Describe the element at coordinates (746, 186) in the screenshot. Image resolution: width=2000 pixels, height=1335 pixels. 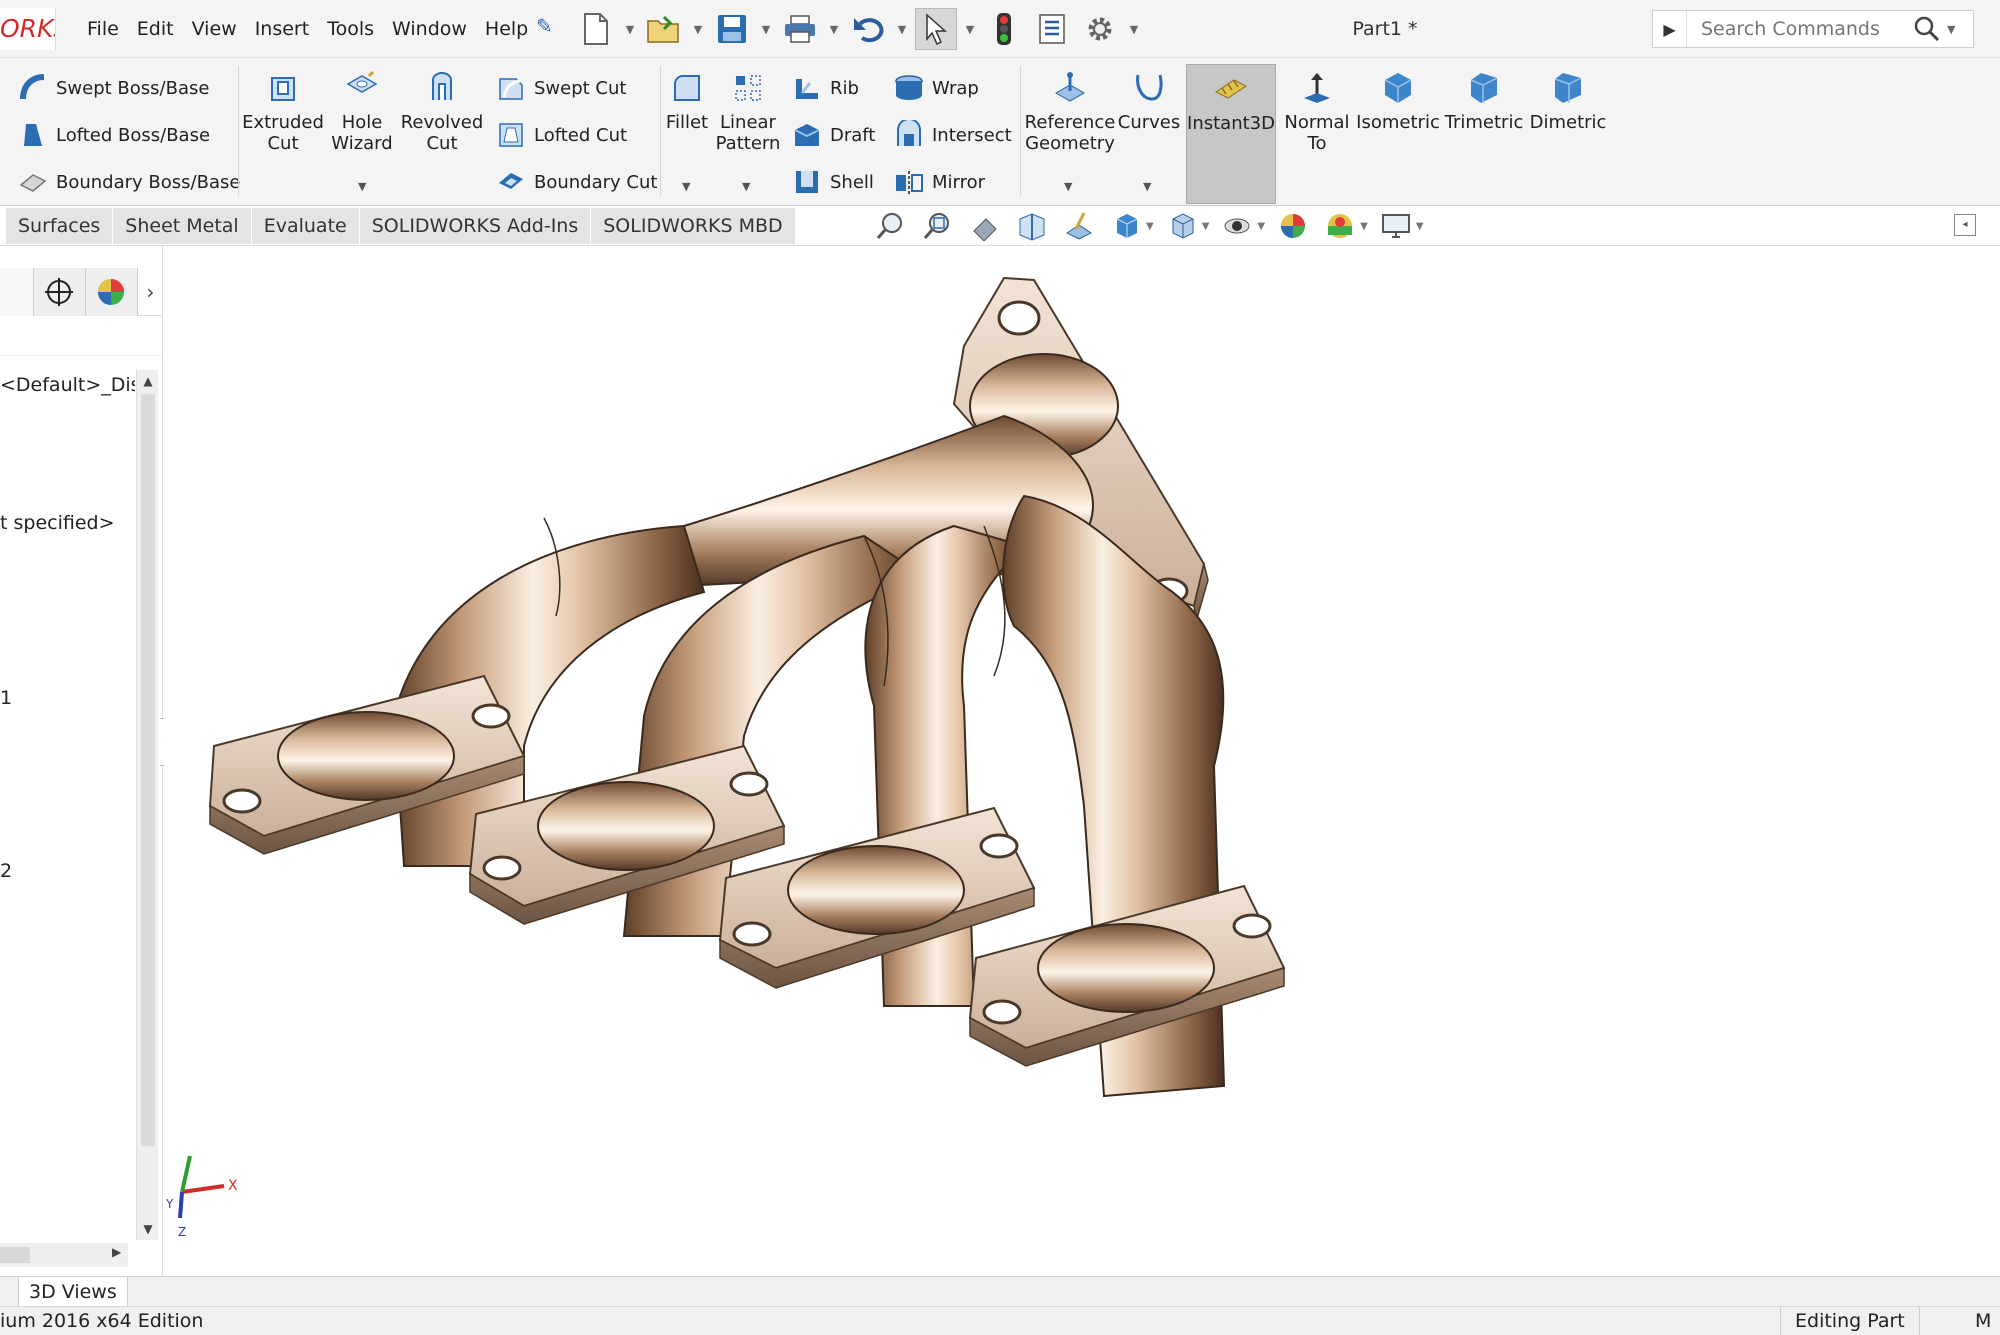
I see `linear-pattern-dropdown: ▼` at that location.